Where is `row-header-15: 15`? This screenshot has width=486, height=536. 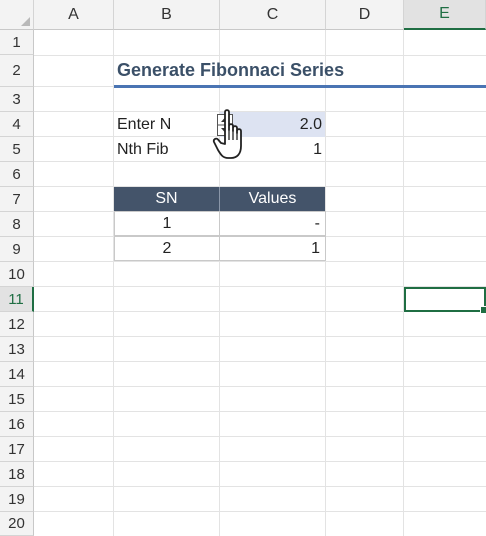
row-header-15: 15 is located at coordinates (17, 399).